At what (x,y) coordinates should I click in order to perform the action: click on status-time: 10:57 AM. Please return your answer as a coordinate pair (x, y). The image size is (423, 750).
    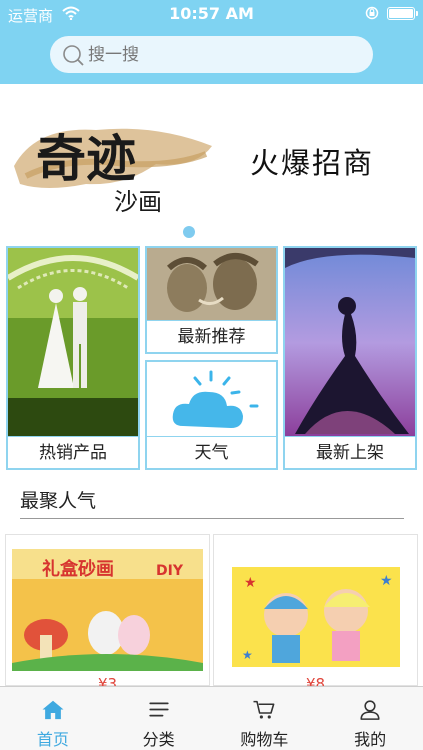
    Looking at the image, I should click on (211, 13).